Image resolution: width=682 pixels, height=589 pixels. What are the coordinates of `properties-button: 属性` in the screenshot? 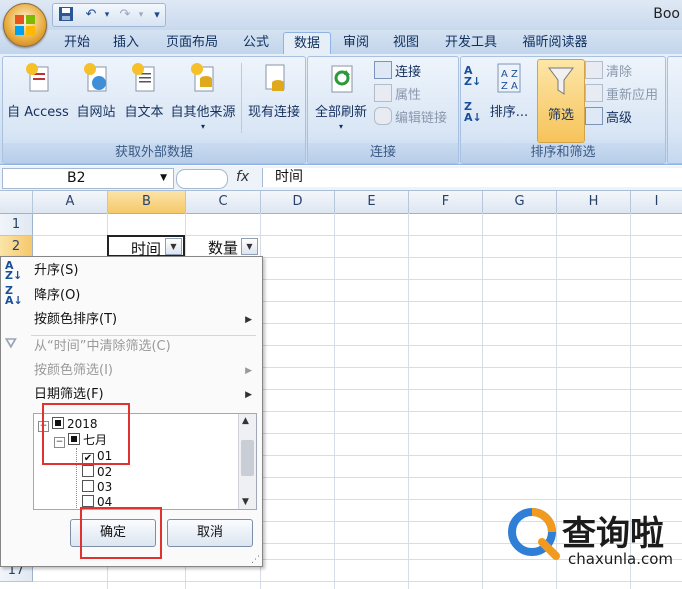 It's located at (397, 94).